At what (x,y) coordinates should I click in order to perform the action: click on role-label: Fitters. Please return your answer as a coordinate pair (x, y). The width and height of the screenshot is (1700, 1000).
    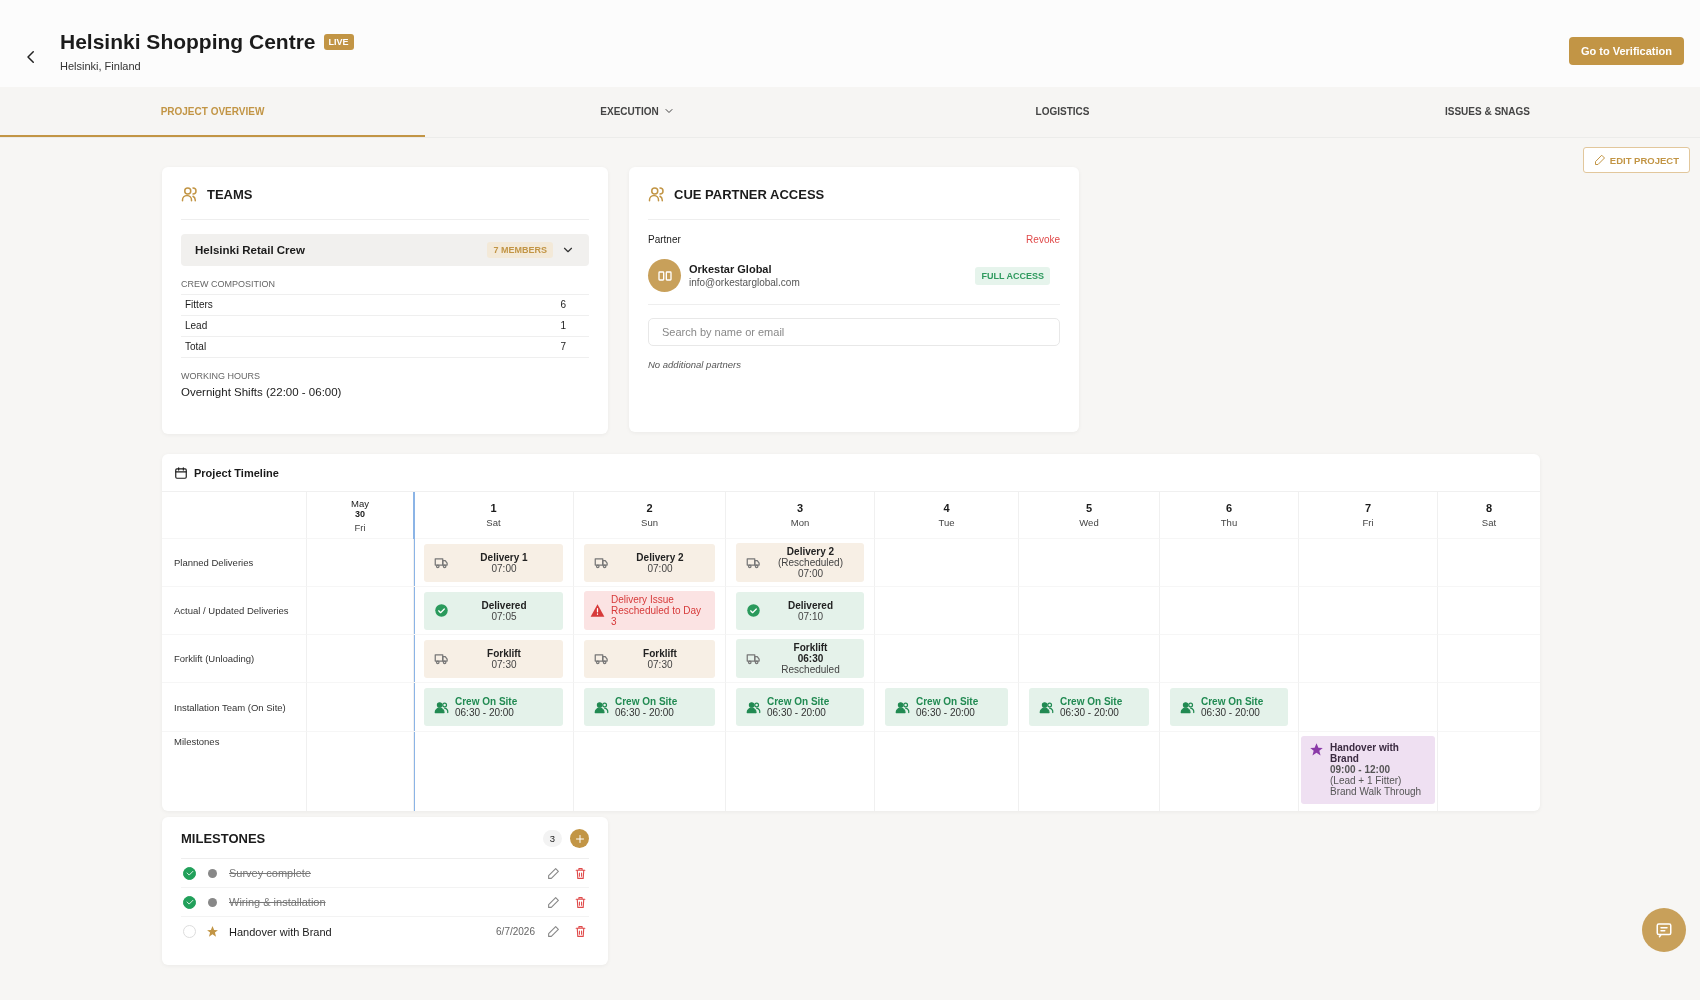
    Looking at the image, I should click on (199, 304).